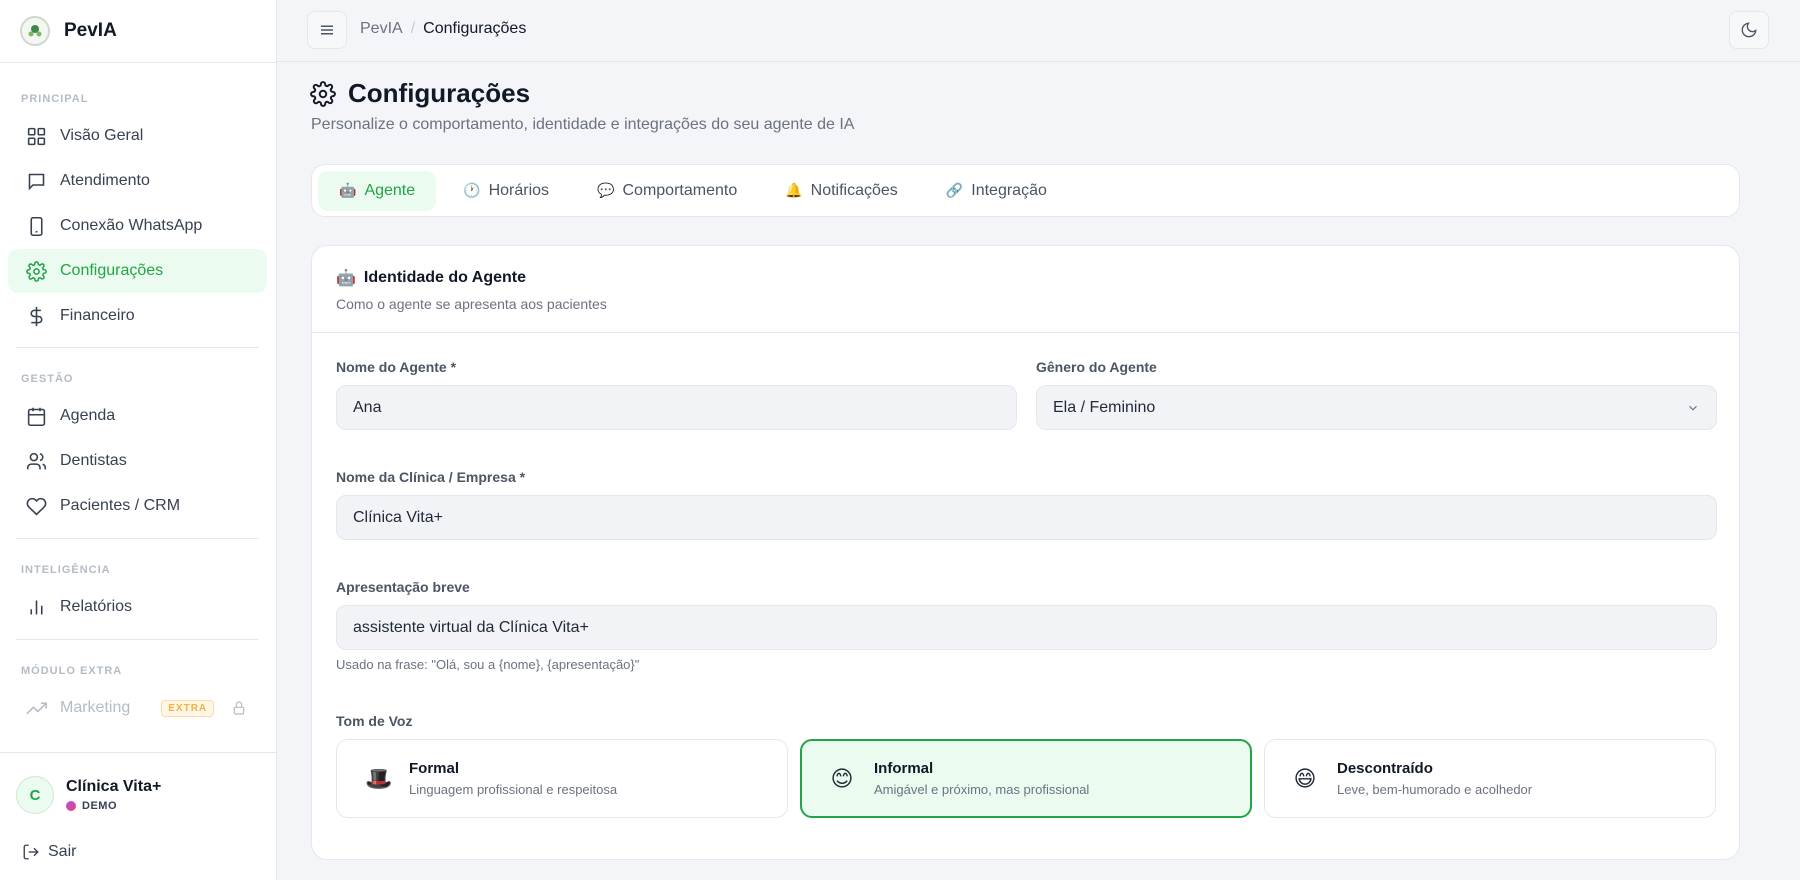 Image resolution: width=1800 pixels, height=880 pixels. What do you see at coordinates (35, 31) in the screenshot?
I see `brand-logo-icon` at bounding box center [35, 31].